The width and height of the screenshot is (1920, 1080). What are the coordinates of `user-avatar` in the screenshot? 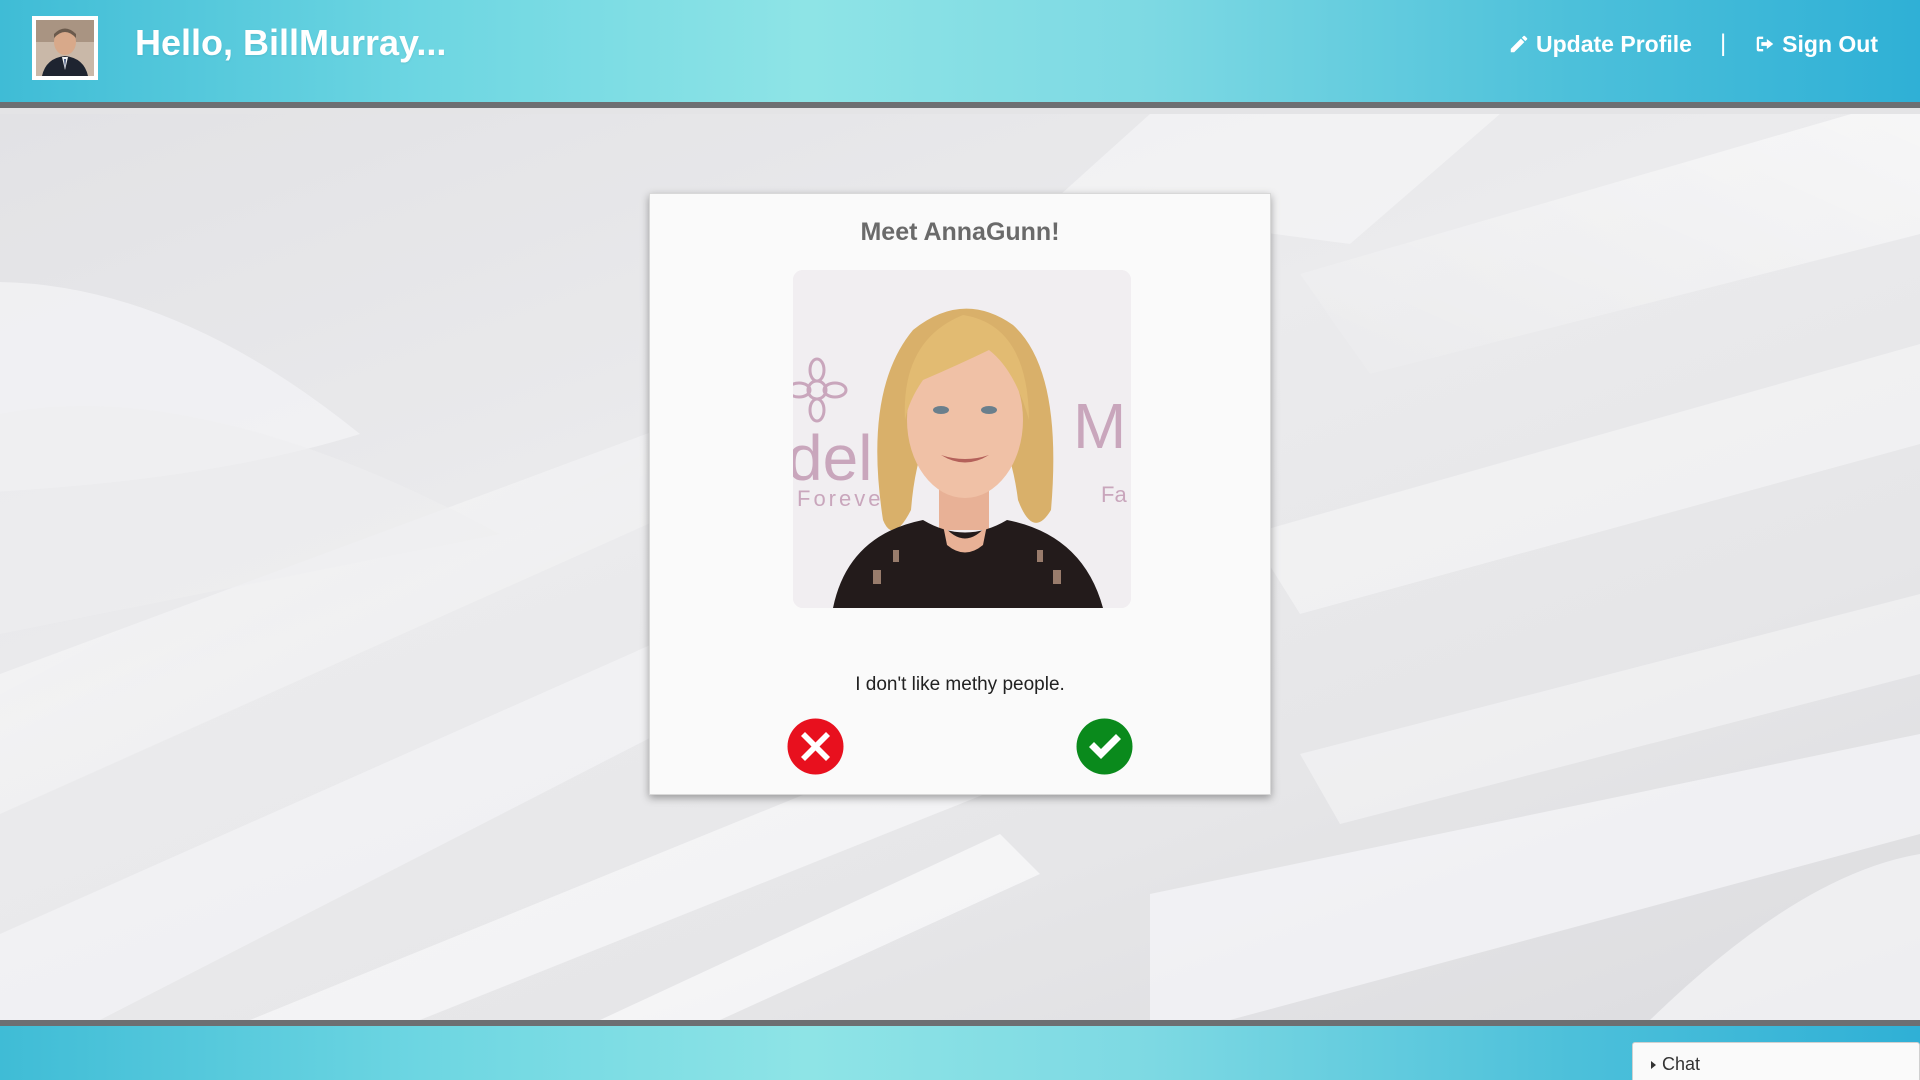 It's located at (65, 48).